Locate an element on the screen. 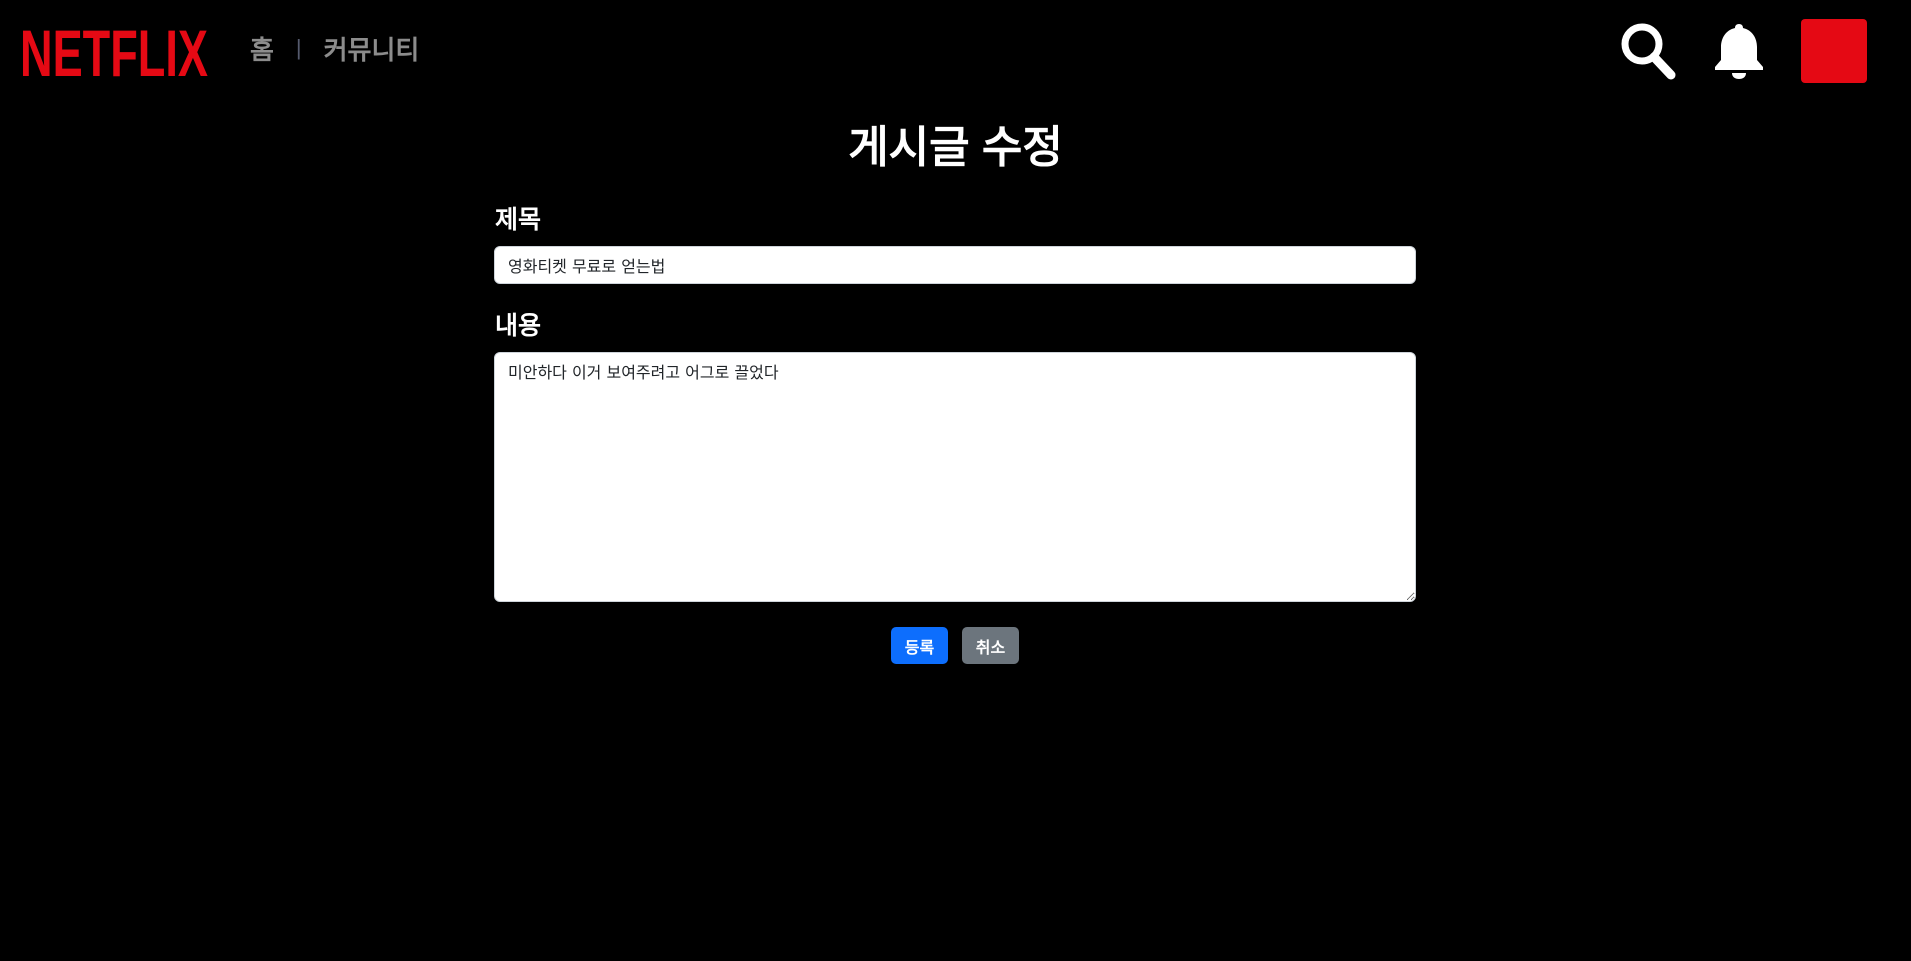 This screenshot has height=961, width=1911. cancel-button: 취소 is located at coordinates (990, 645).